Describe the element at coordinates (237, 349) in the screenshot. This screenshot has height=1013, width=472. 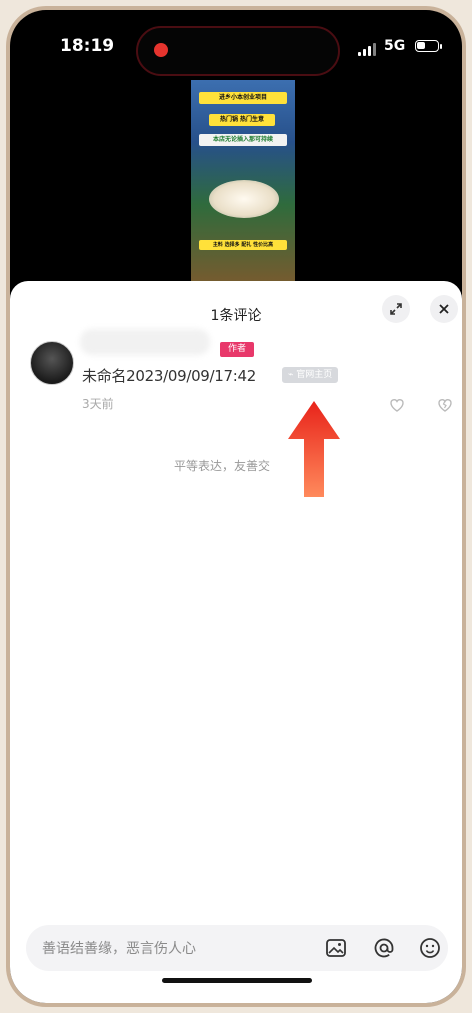
I see `author-badge: 作者` at that location.